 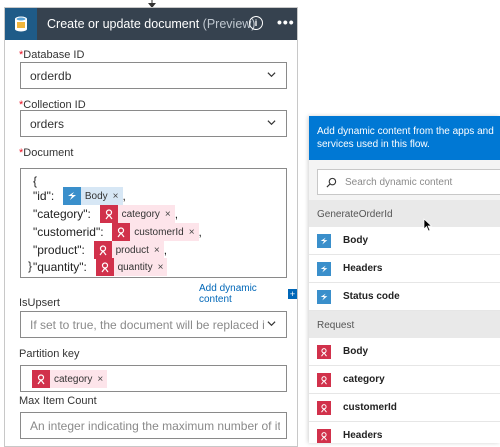 What do you see at coordinates (49, 354) in the screenshot?
I see `partition-key-label: Partition key` at bounding box center [49, 354].